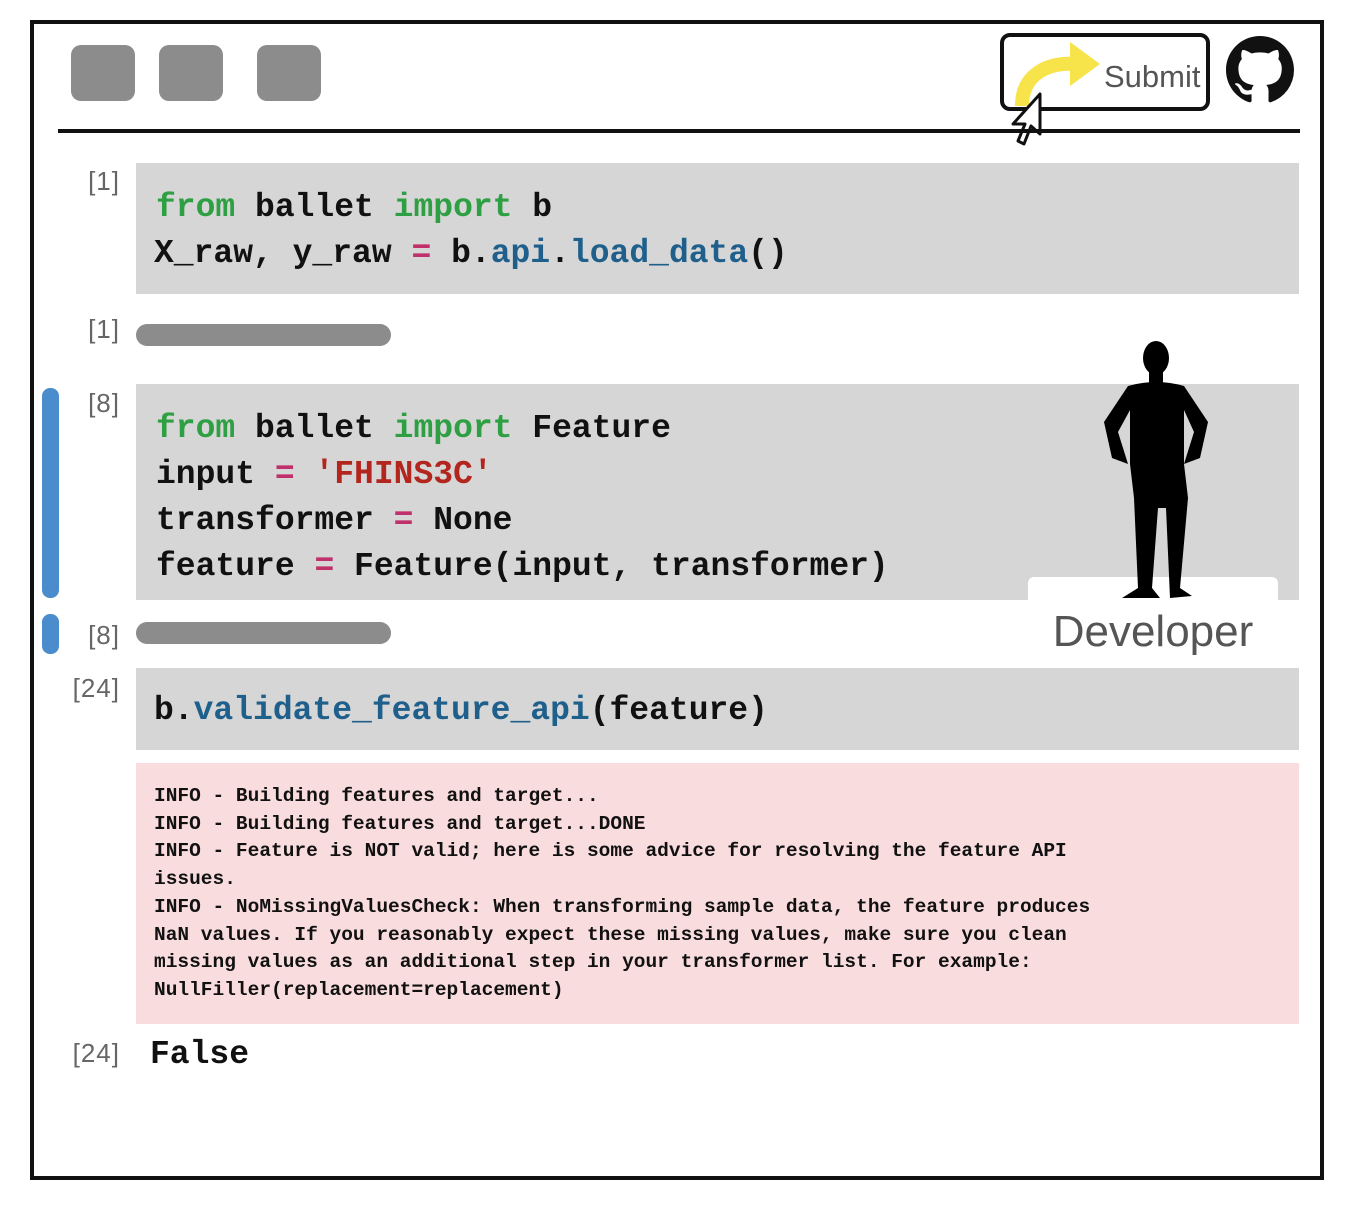 The image size is (1358, 1222). Describe the element at coordinates (679, 131) in the screenshot. I see `toolbar-divider` at that location.